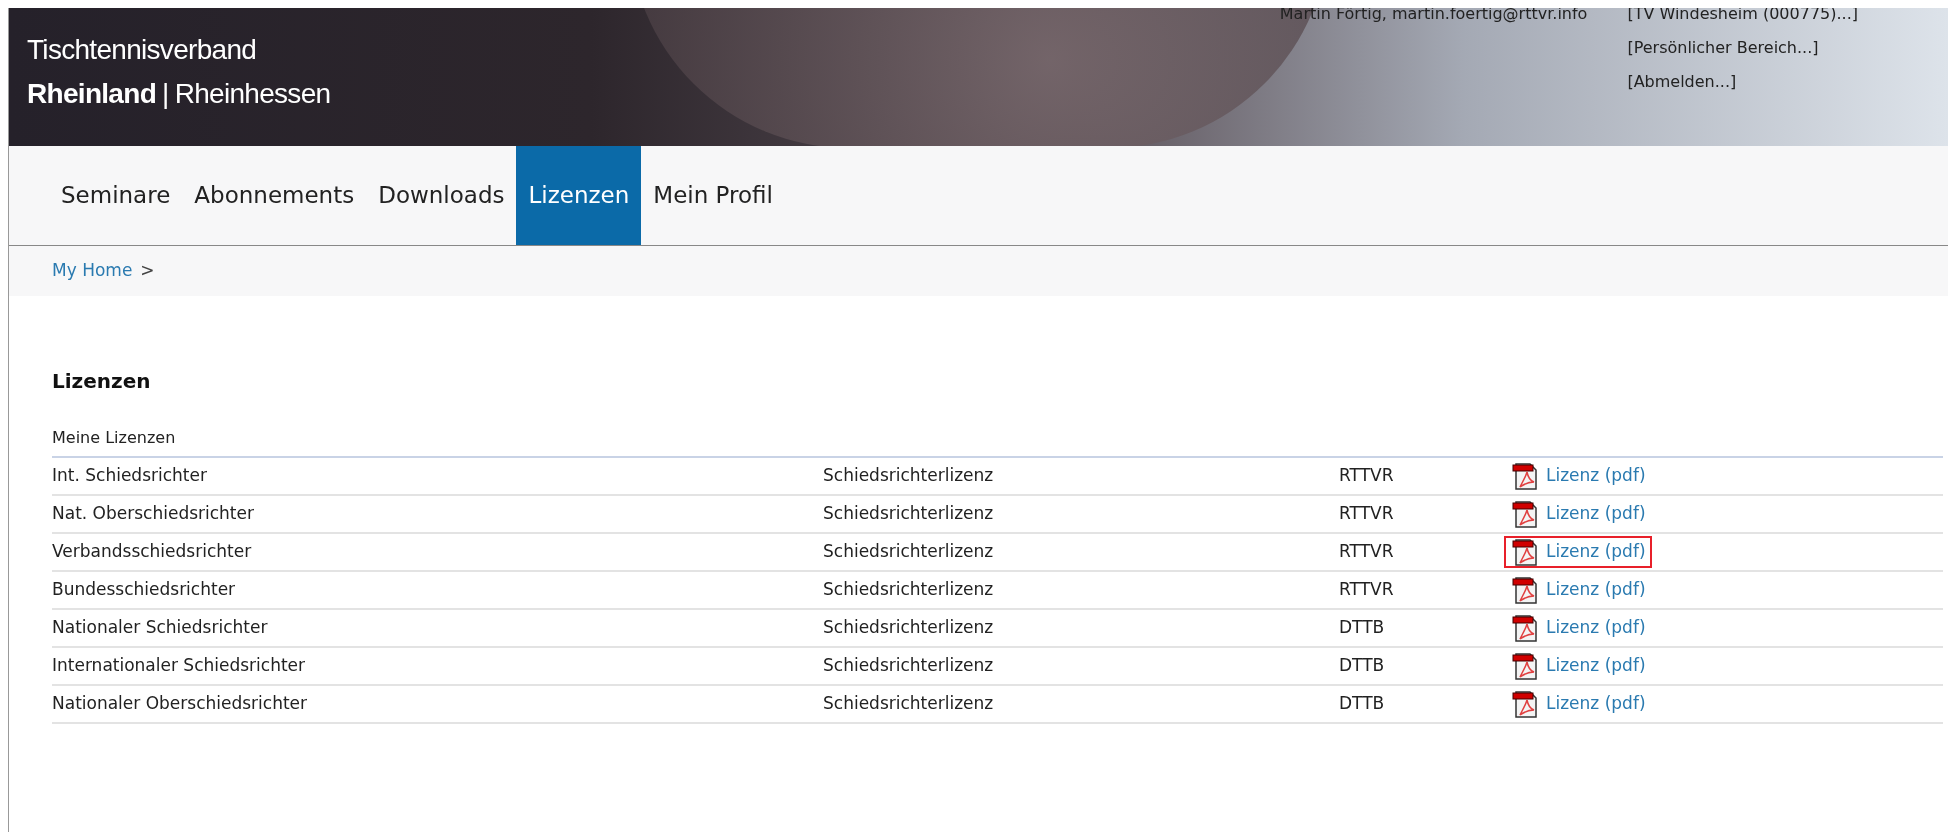 The image size is (1959, 832). I want to click on table-caption: Meine Lizenzen, so click(997, 442).